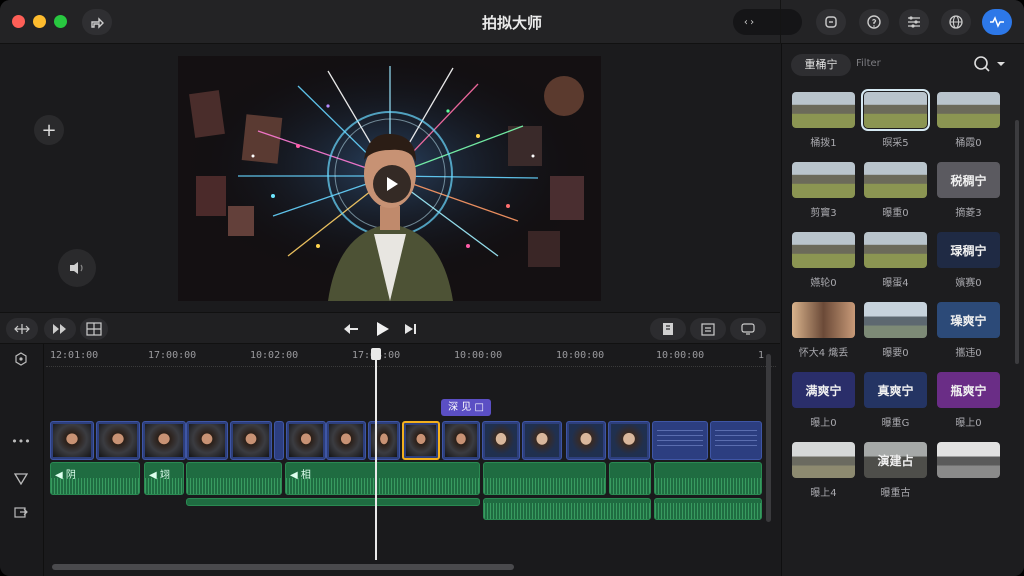  I want to click on adjustments-button, so click(914, 22).